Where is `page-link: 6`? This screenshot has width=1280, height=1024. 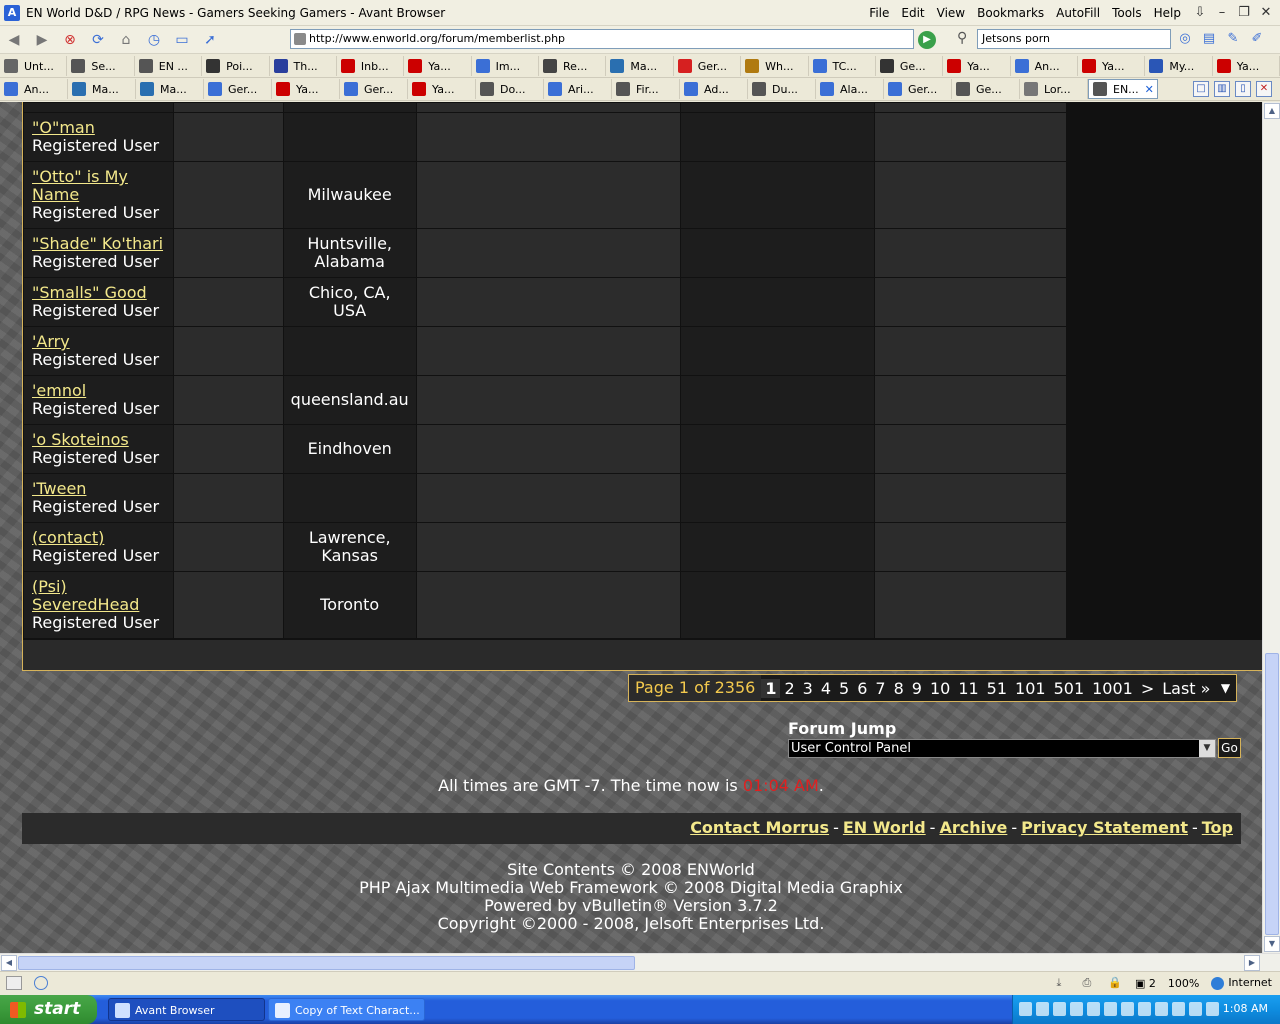
page-link: 6 is located at coordinates (862, 688).